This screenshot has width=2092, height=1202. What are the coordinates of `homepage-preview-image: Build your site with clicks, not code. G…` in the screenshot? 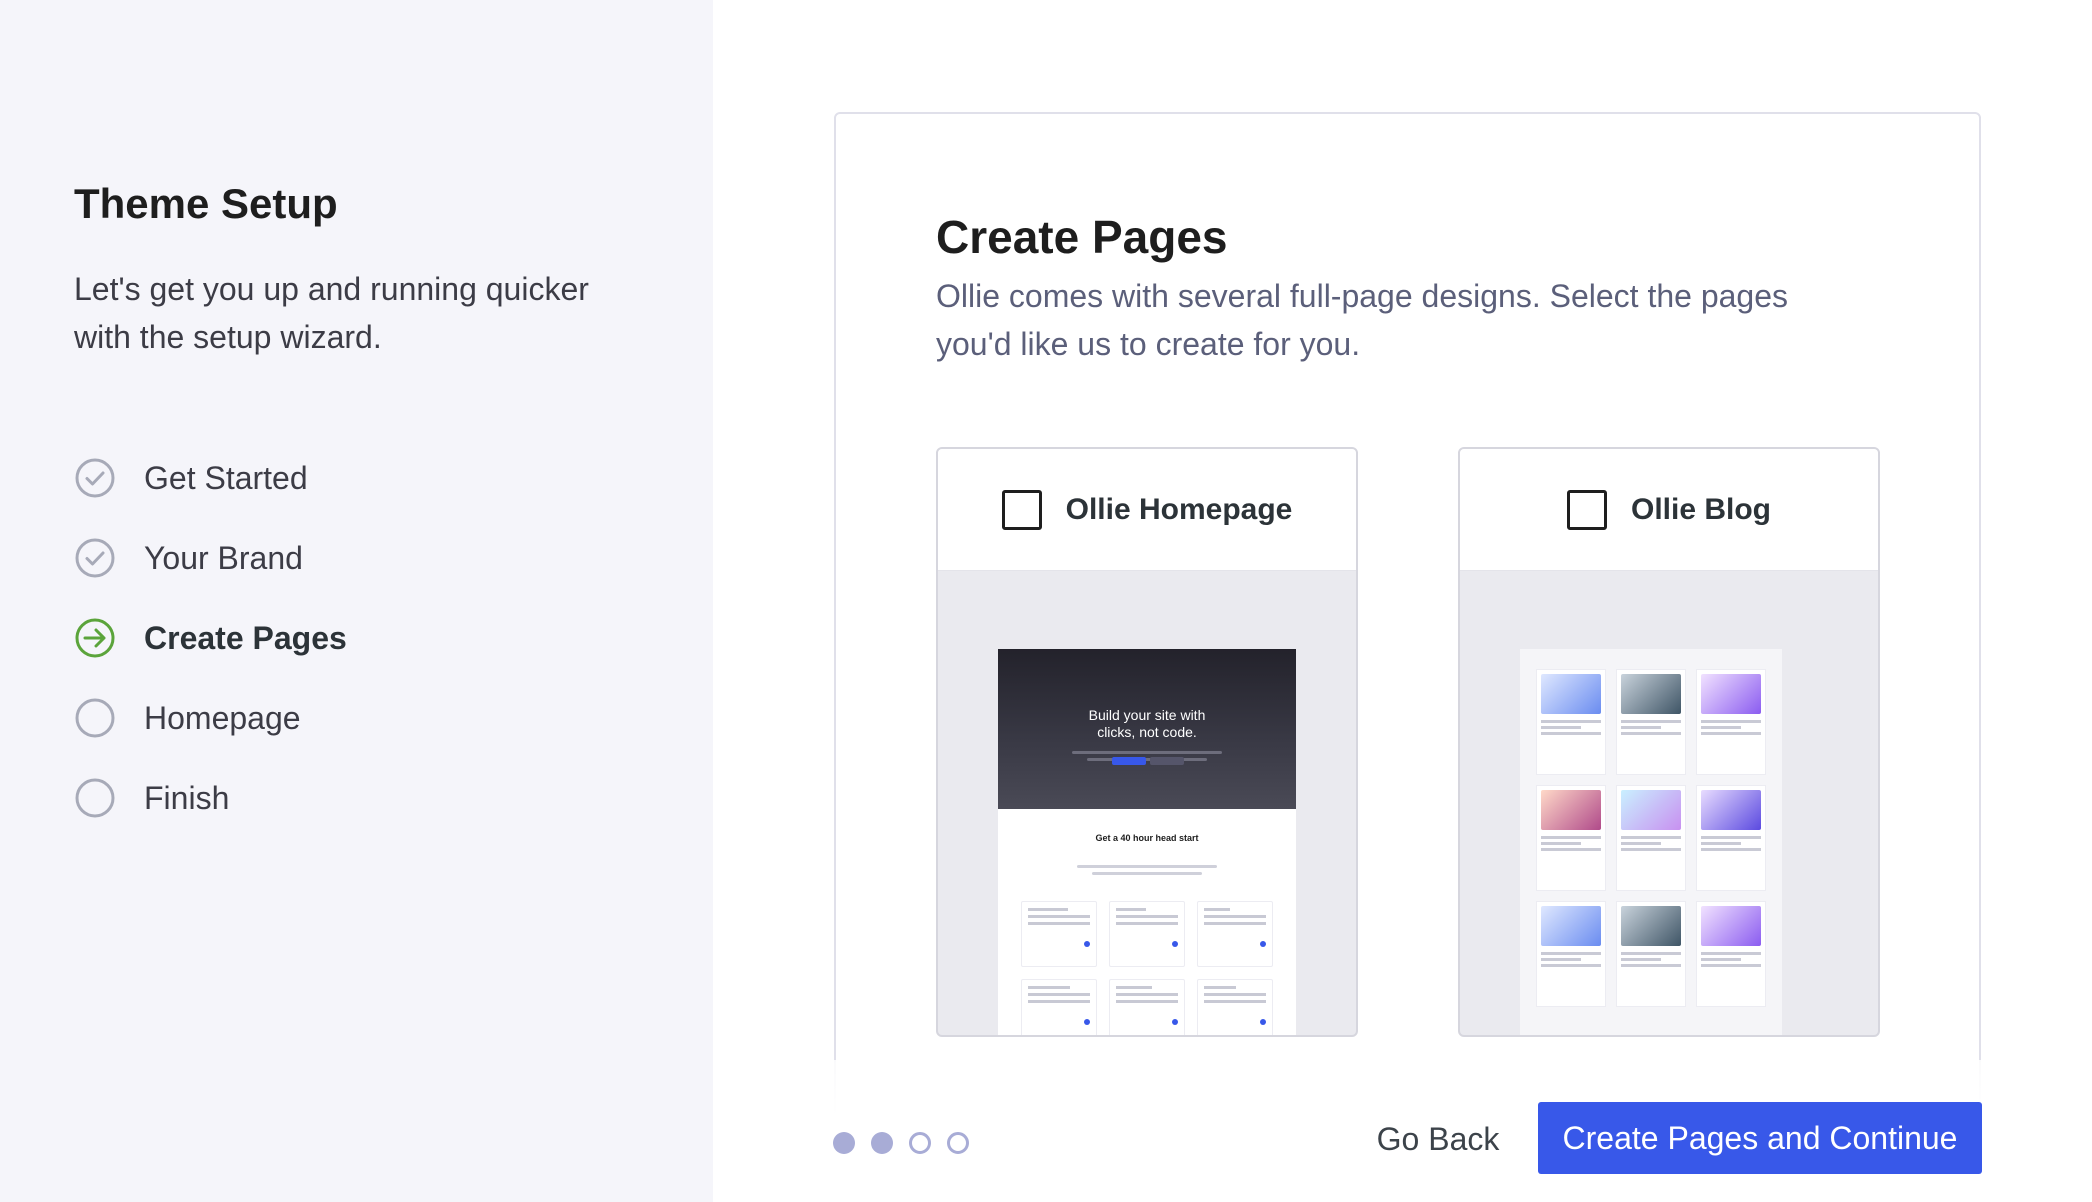 It's located at (1147, 842).